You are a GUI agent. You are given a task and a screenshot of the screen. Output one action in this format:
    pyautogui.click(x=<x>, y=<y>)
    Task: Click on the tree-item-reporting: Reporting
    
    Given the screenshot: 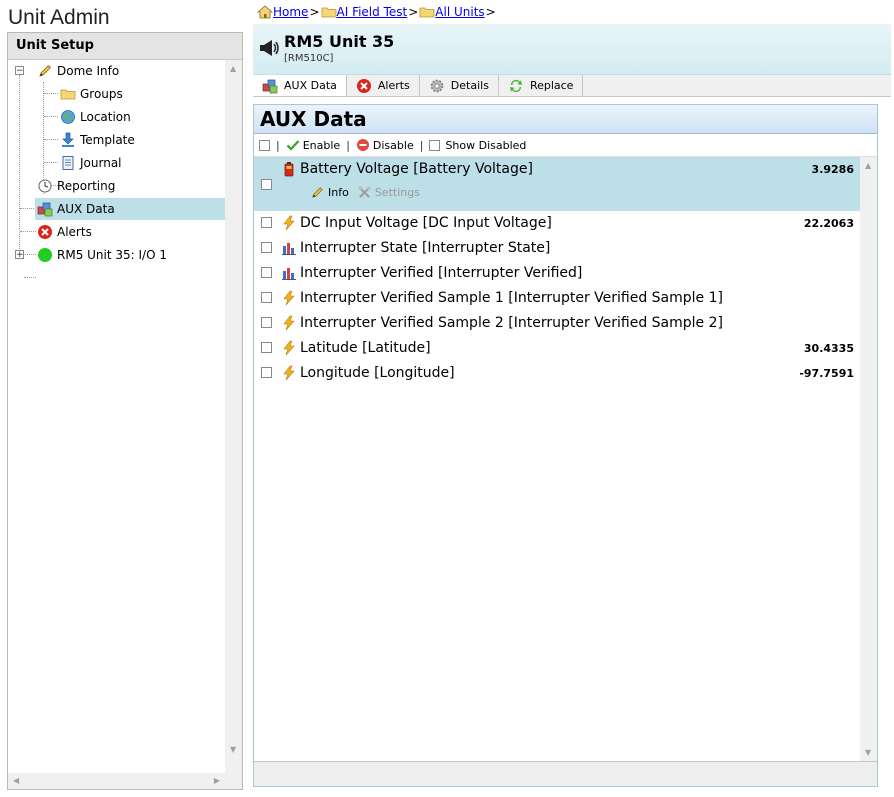 What is the action you would take?
    pyautogui.click(x=127, y=186)
    